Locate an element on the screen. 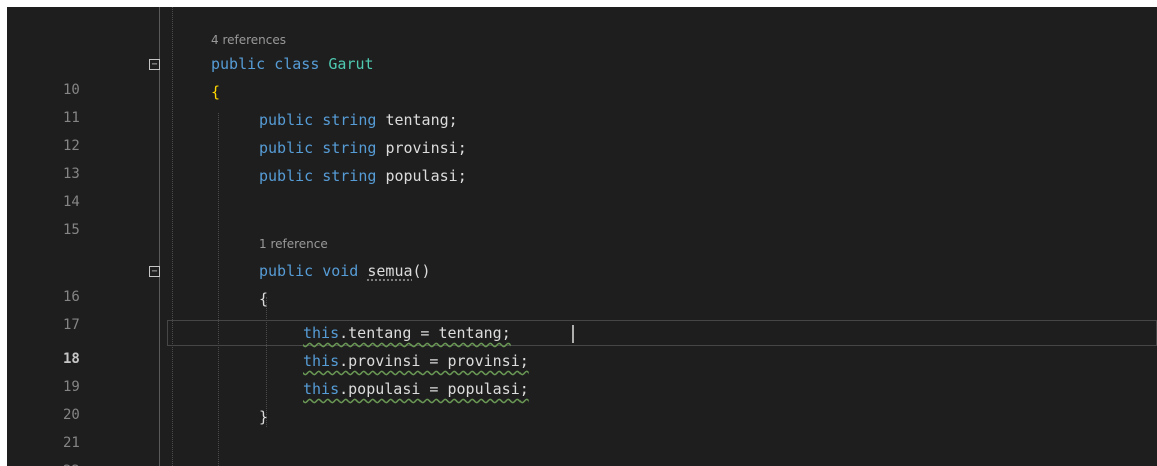  code-line-12: 12 public string tentang; is located at coordinates (582, 130).